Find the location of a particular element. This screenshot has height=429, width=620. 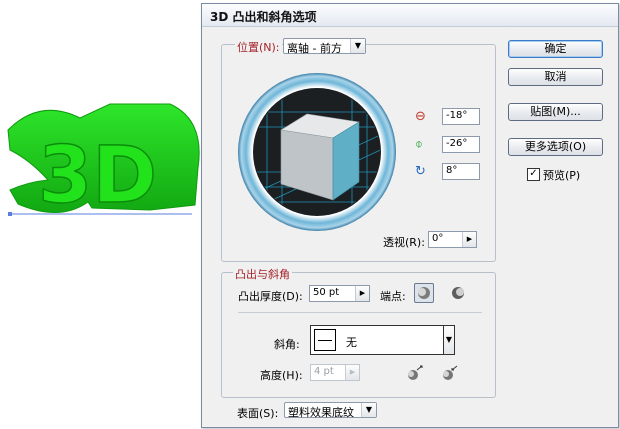

3d-text-front: 3D is located at coordinates (97, 176).